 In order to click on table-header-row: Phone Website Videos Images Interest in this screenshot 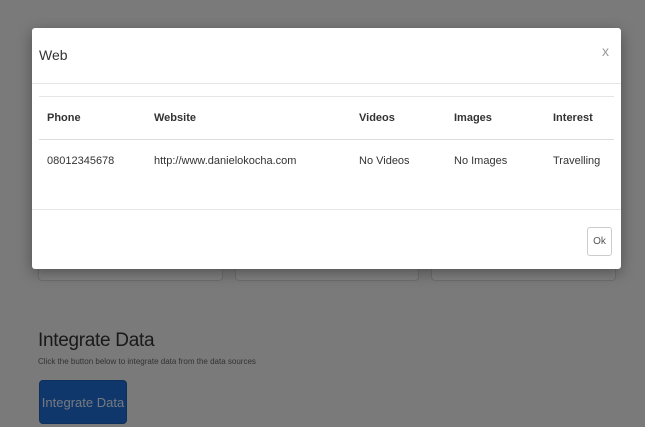, I will do `click(326, 118)`.